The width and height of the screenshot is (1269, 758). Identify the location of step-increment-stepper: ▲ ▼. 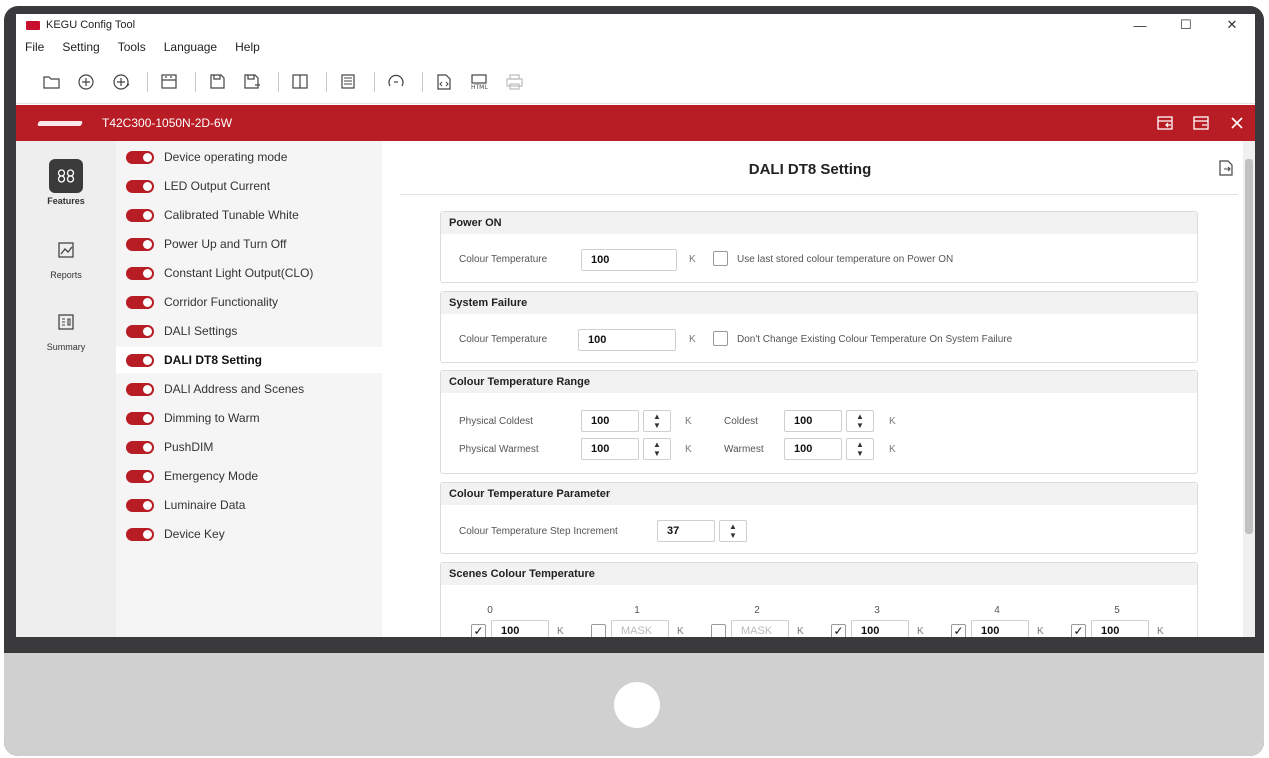
(733, 531).